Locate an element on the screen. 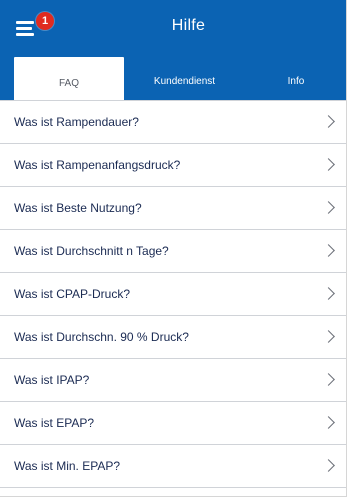 Image resolution: width=347 pixels, height=497 pixels. faq-item: Was ist Rampenanfangsdruck? is located at coordinates (173, 165).